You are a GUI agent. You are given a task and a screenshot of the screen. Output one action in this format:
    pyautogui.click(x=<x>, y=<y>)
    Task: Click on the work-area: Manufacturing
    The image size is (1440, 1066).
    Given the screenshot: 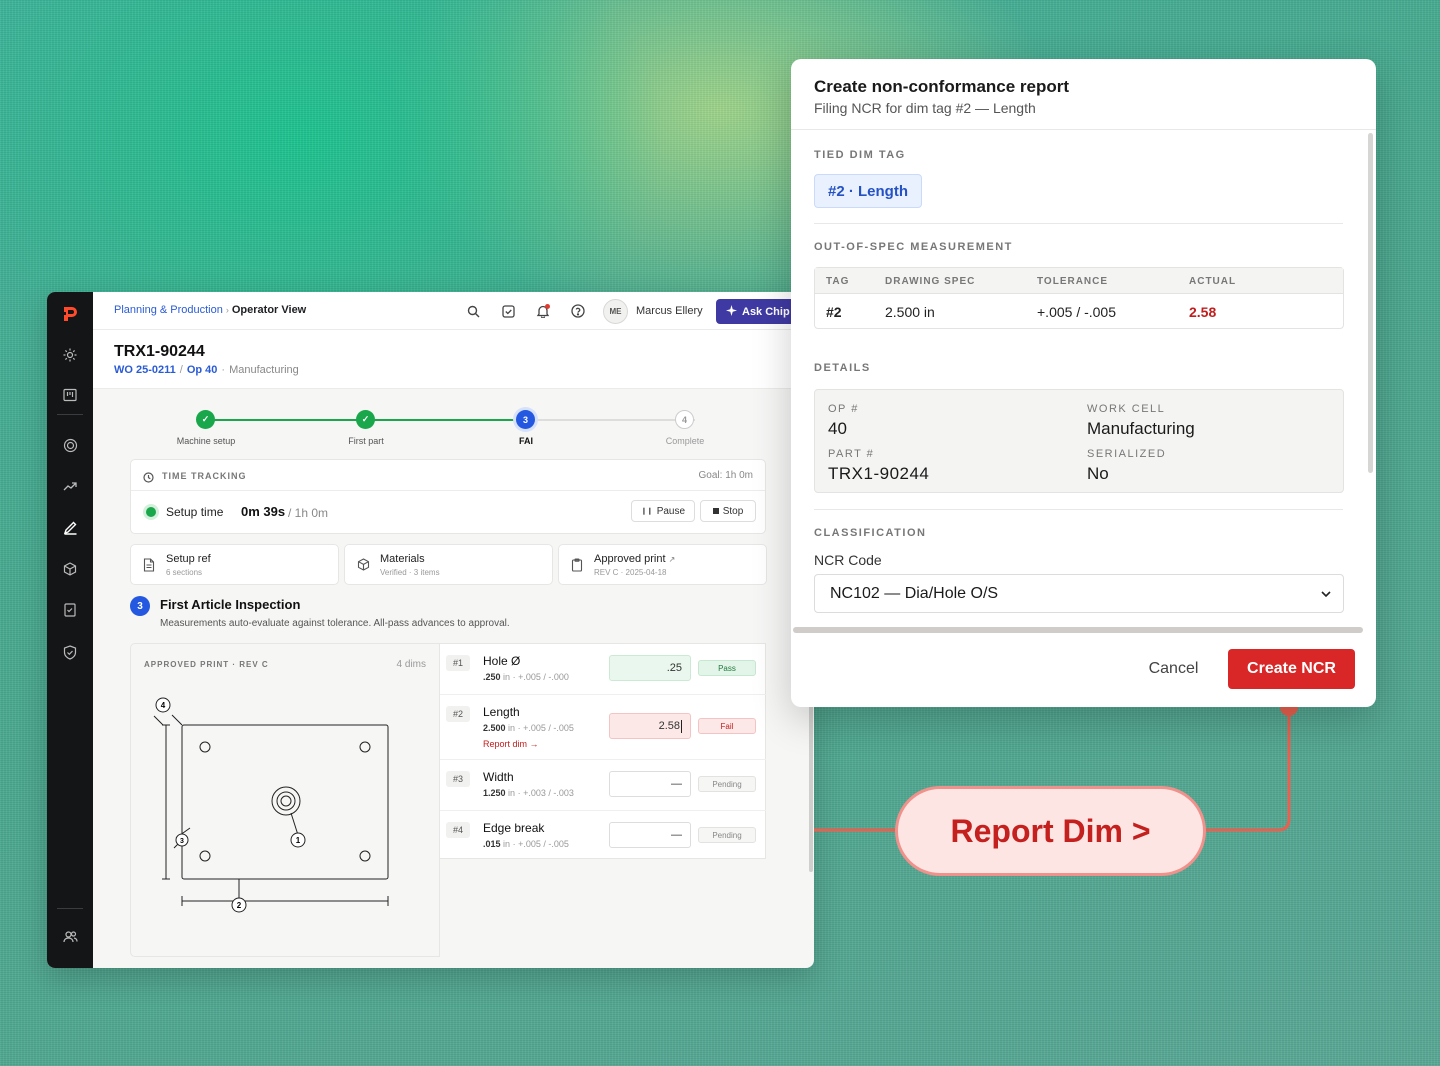 What is the action you would take?
    pyautogui.click(x=264, y=370)
    